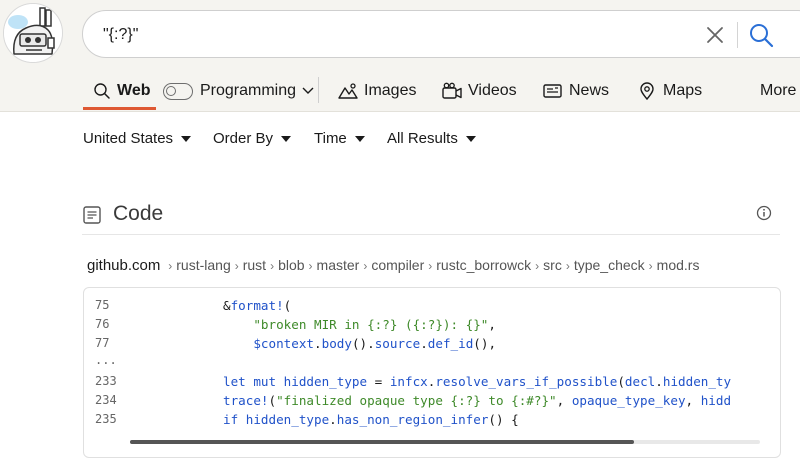 The image size is (800, 466). What do you see at coordinates (452, 90) in the screenshot?
I see `video-icon` at bounding box center [452, 90].